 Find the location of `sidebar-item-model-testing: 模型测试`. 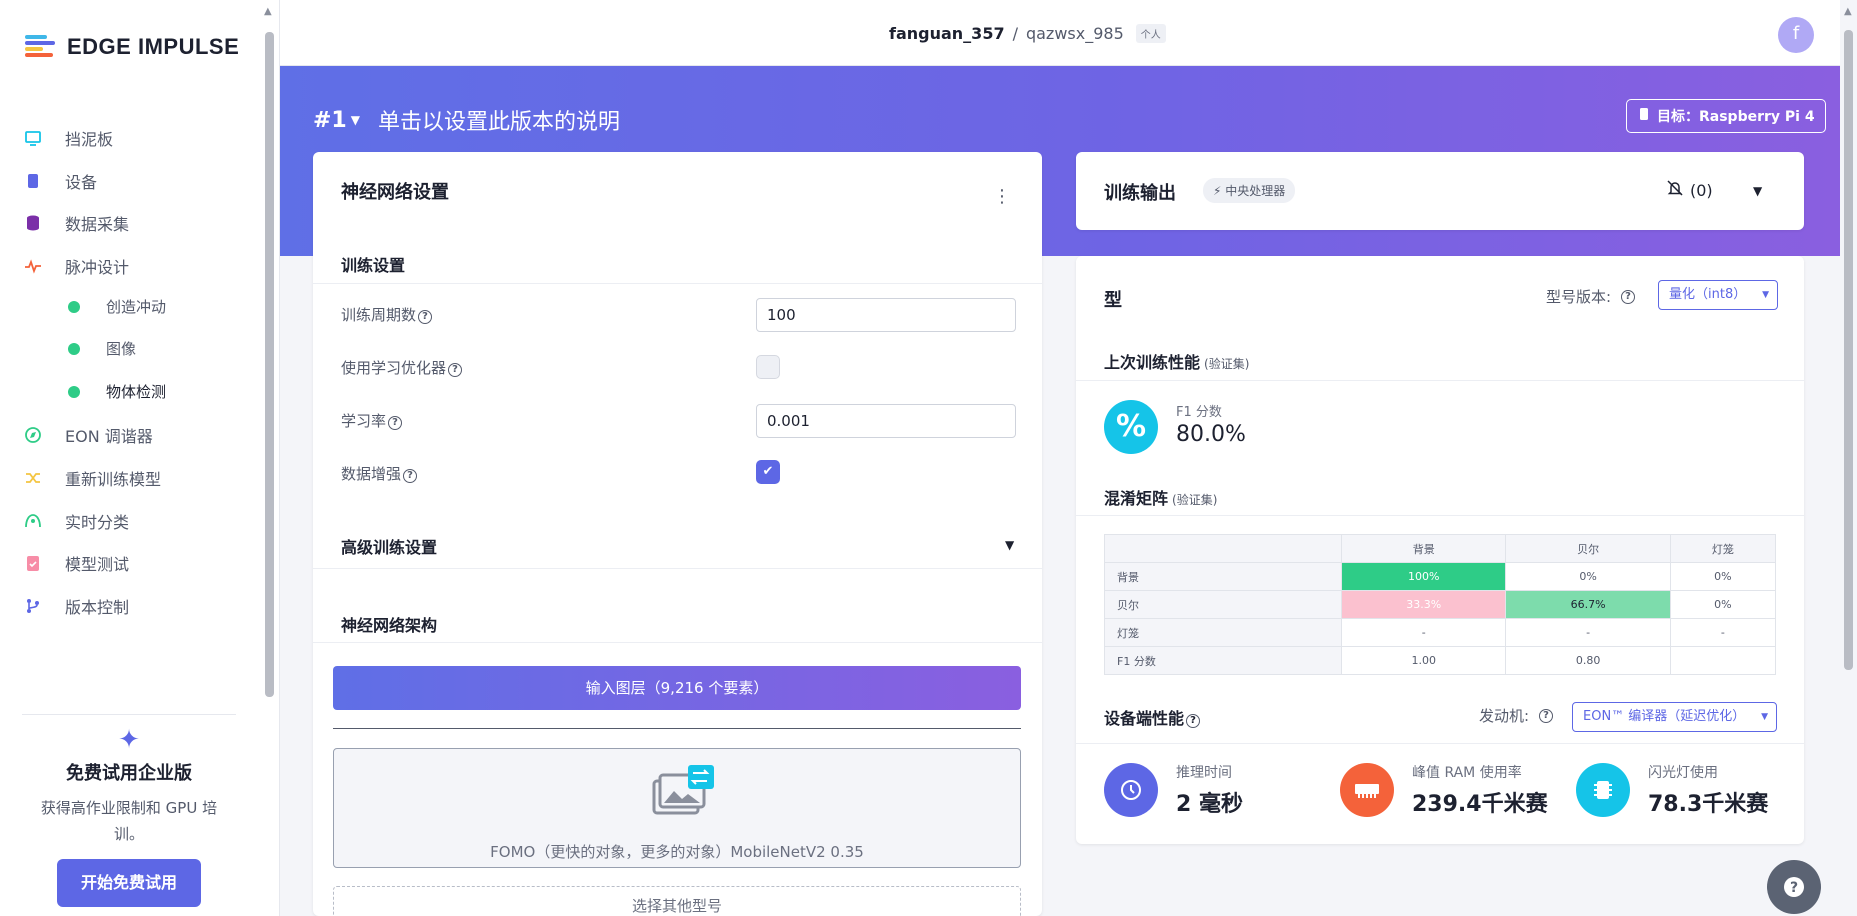

sidebar-item-model-testing: 模型测试 is located at coordinates (76, 563).